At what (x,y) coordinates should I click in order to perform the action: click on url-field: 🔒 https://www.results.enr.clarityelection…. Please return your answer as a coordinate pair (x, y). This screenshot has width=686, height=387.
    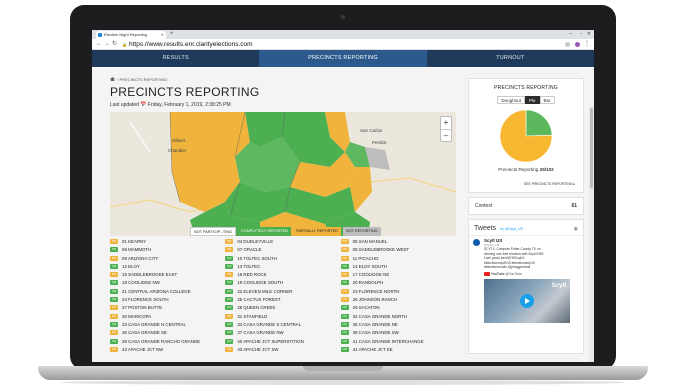
    Looking at the image, I should click on (187, 44).